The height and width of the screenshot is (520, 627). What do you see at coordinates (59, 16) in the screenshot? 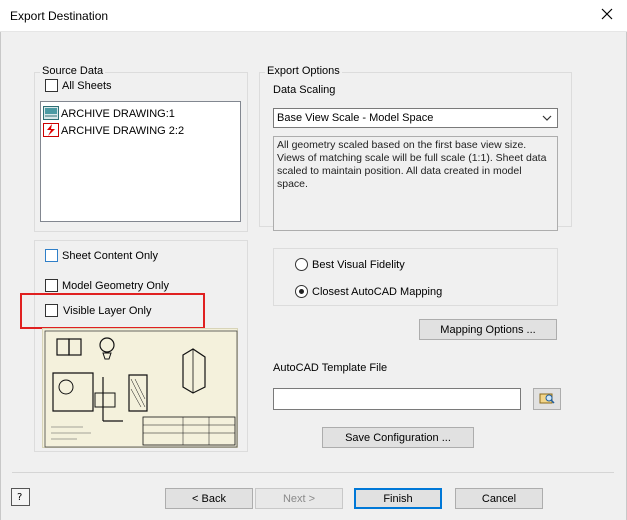
I see `window-title: Export Destination` at bounding box center [59, 16].